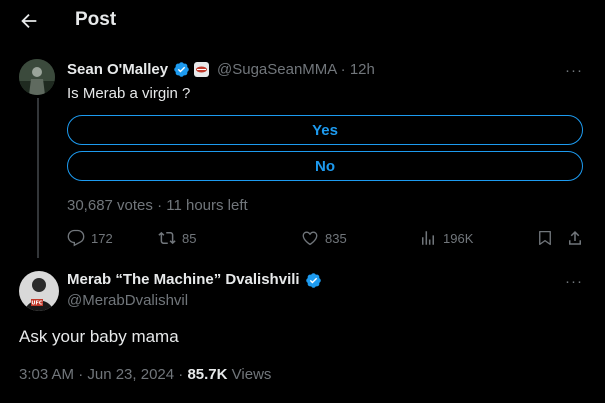  I want to click on author-handle: @SugaSeanMMA · 12h, so click(296, 69).